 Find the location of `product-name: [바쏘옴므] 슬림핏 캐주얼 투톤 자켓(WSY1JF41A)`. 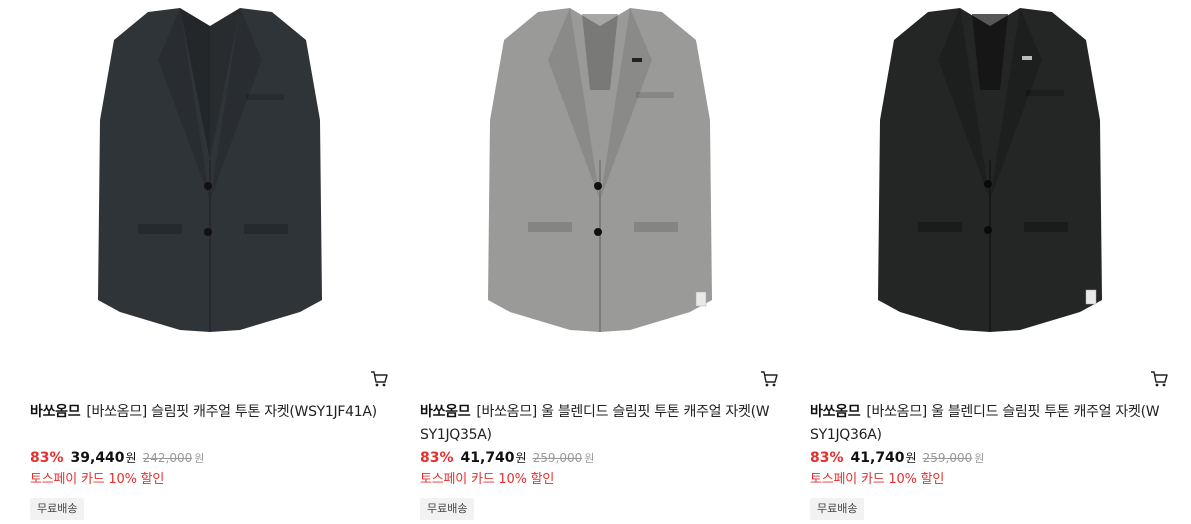

product-name: [바쏘옴므] 슬림핏 캐주얼 투톤 자켓(WSY1JF41A) is located at coordinates (231, 412).